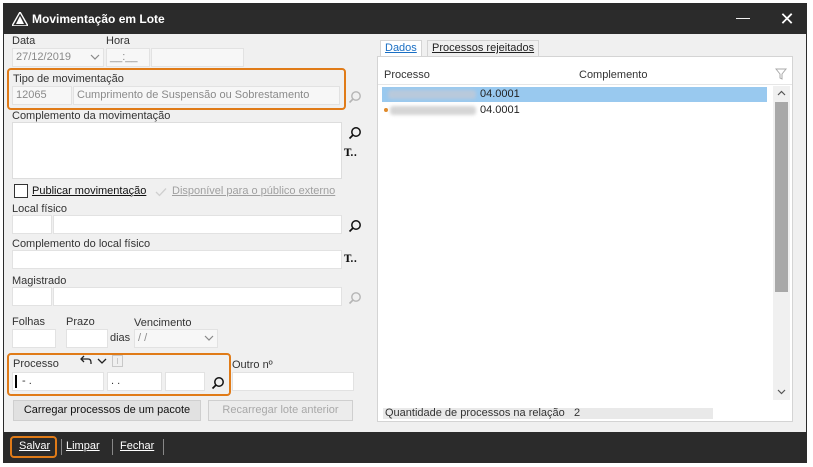 Image resolution: width=813 pixels, height=467 pixels. What do you see at coordinates (29, 322) in the screenshot?
I see `folhas-label: Folhas` at bounding box center [29, 322].